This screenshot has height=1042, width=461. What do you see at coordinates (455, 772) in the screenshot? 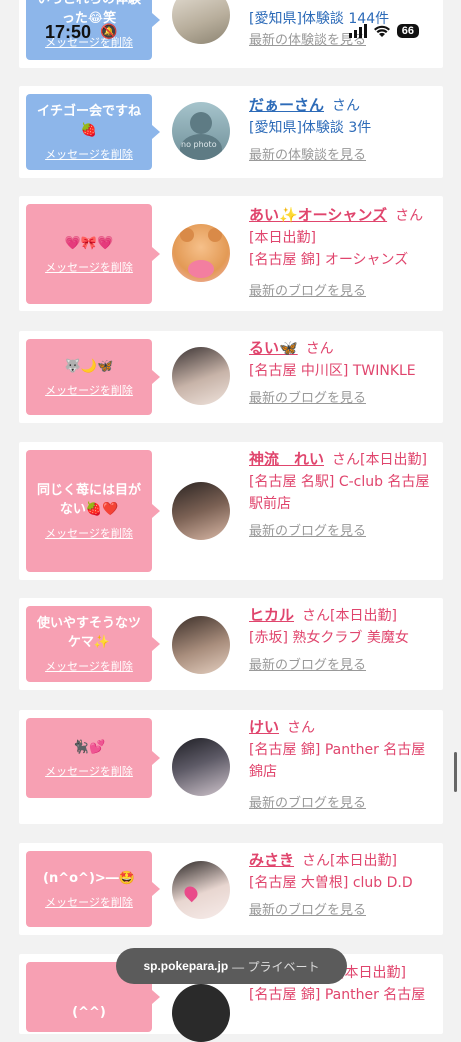
I see `scroll-indicator` at bounding box center [455, 772].